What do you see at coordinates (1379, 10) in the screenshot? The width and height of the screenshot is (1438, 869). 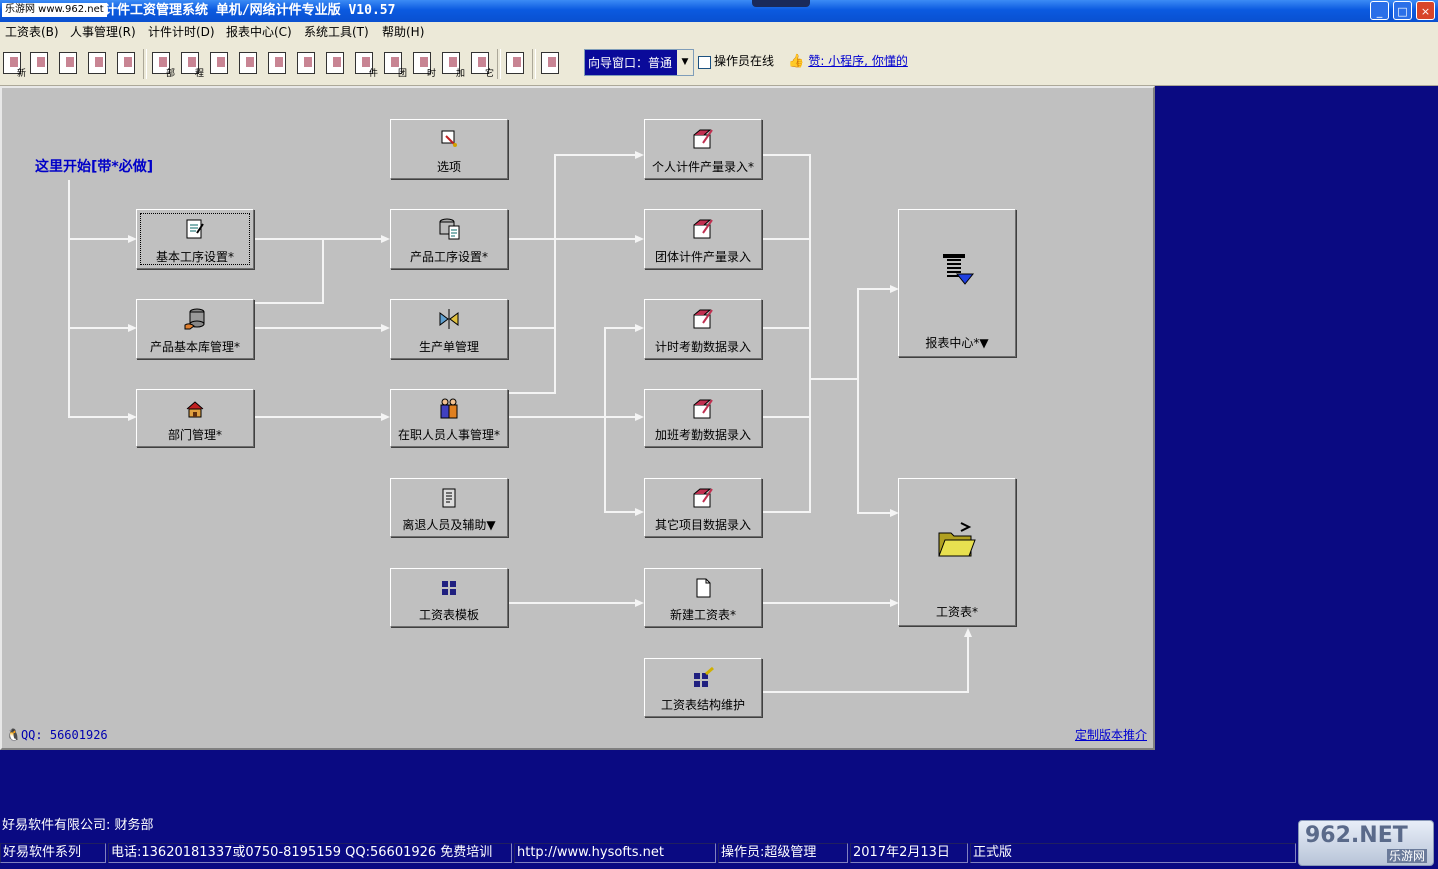 I see `minimize-button: _` at bounding box center [1379, 10].